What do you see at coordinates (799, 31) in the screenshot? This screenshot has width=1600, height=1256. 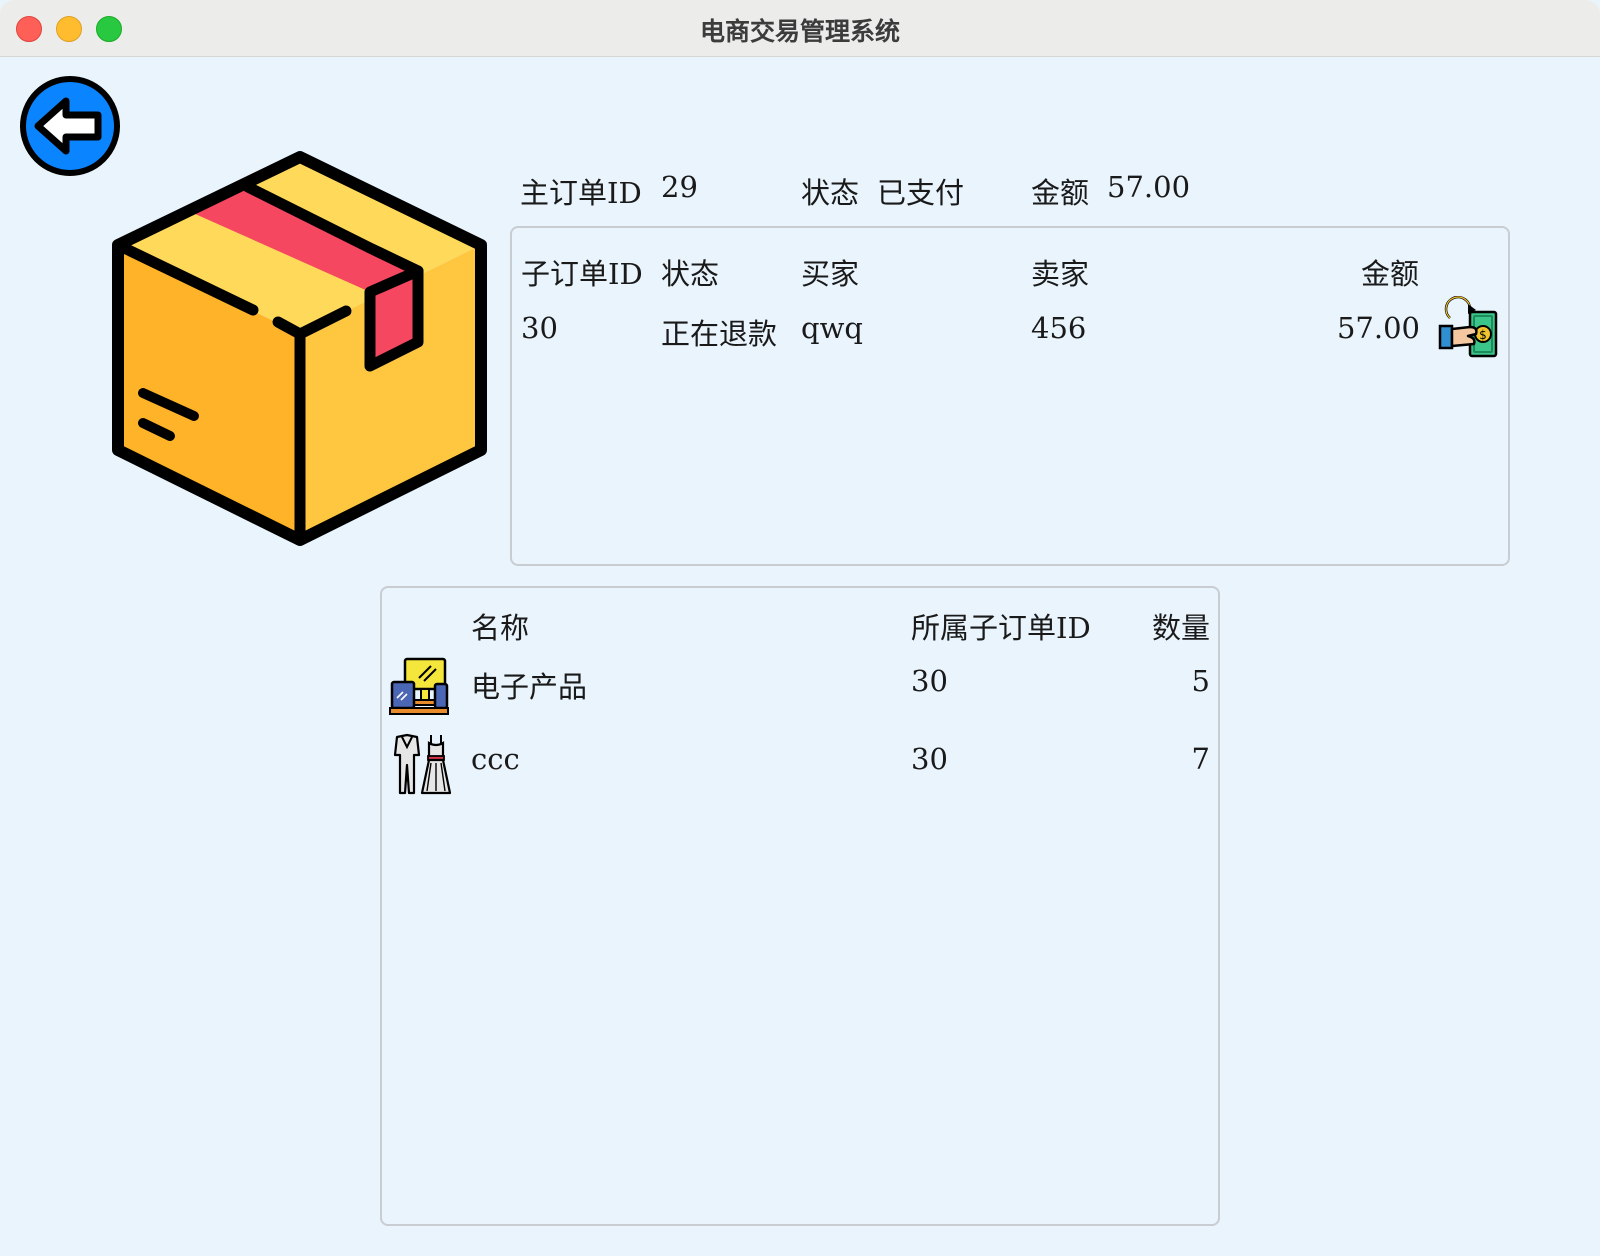 I see `window-title: 电商交易管理系统` at bounding box center [799, 31].